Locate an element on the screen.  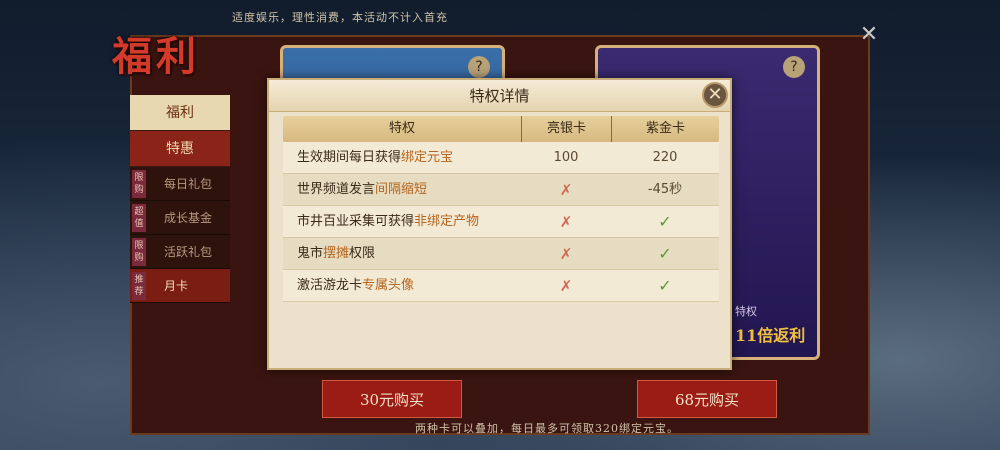
table-row: 激活游龙卡专属头像 ✗ ✓ is located at coordinates (501, 286).